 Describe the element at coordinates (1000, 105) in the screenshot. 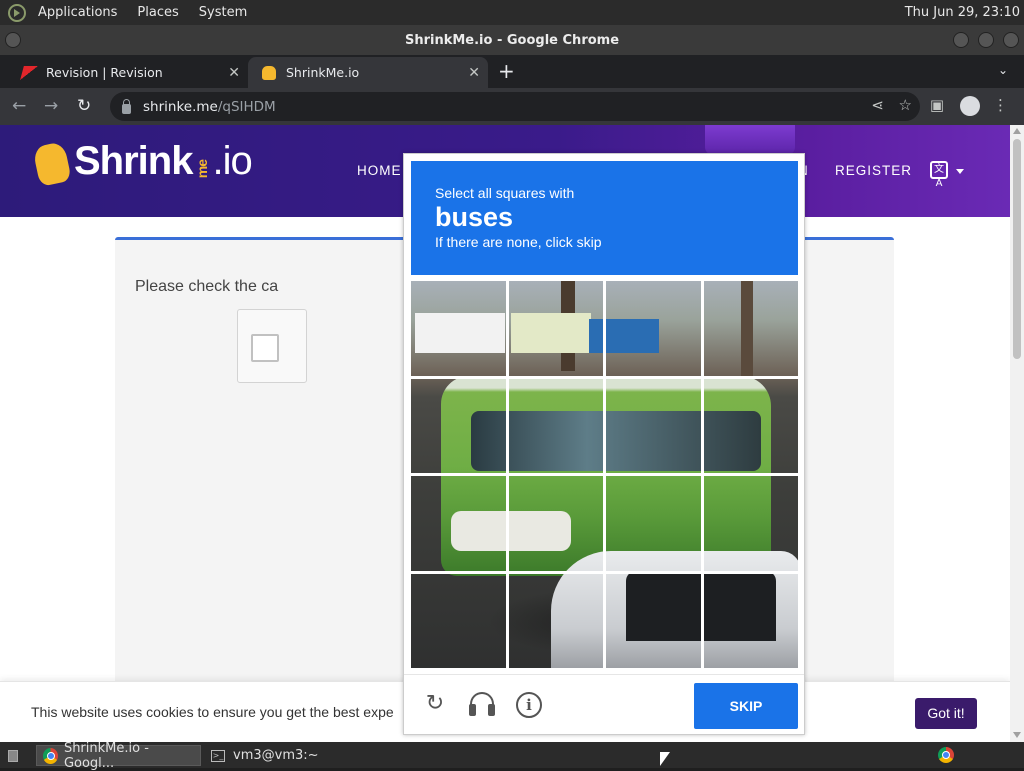

I see `kebab-menu-icon: ⋮` at that location.